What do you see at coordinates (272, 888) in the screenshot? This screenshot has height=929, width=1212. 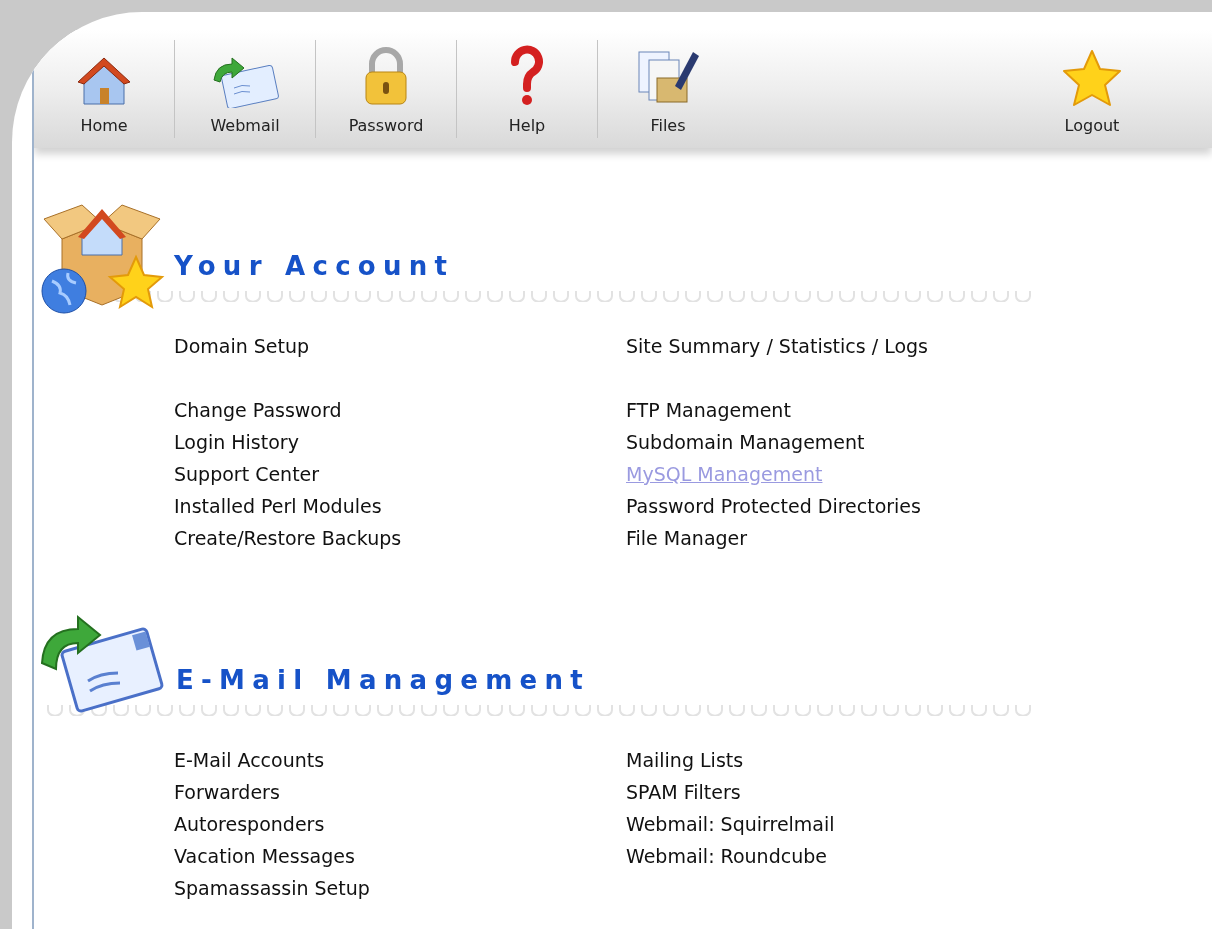 I see `menu-link: Spamassassin Setup` at bounding box center [272, 888].